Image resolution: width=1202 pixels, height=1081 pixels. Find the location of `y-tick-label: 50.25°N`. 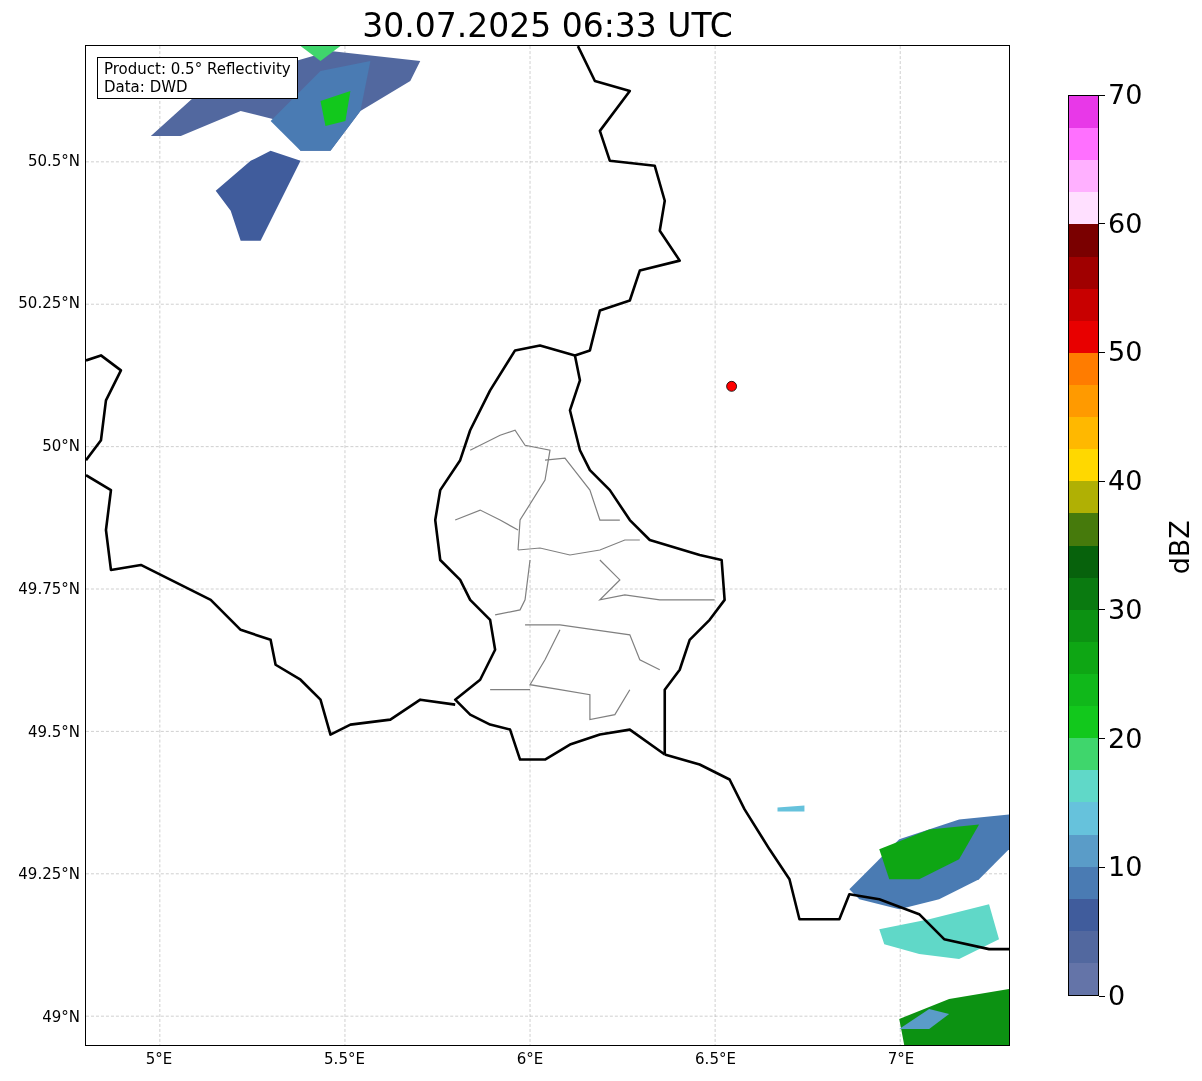

y-tick-label: 50.25°N is located at coordinates (49, 304).